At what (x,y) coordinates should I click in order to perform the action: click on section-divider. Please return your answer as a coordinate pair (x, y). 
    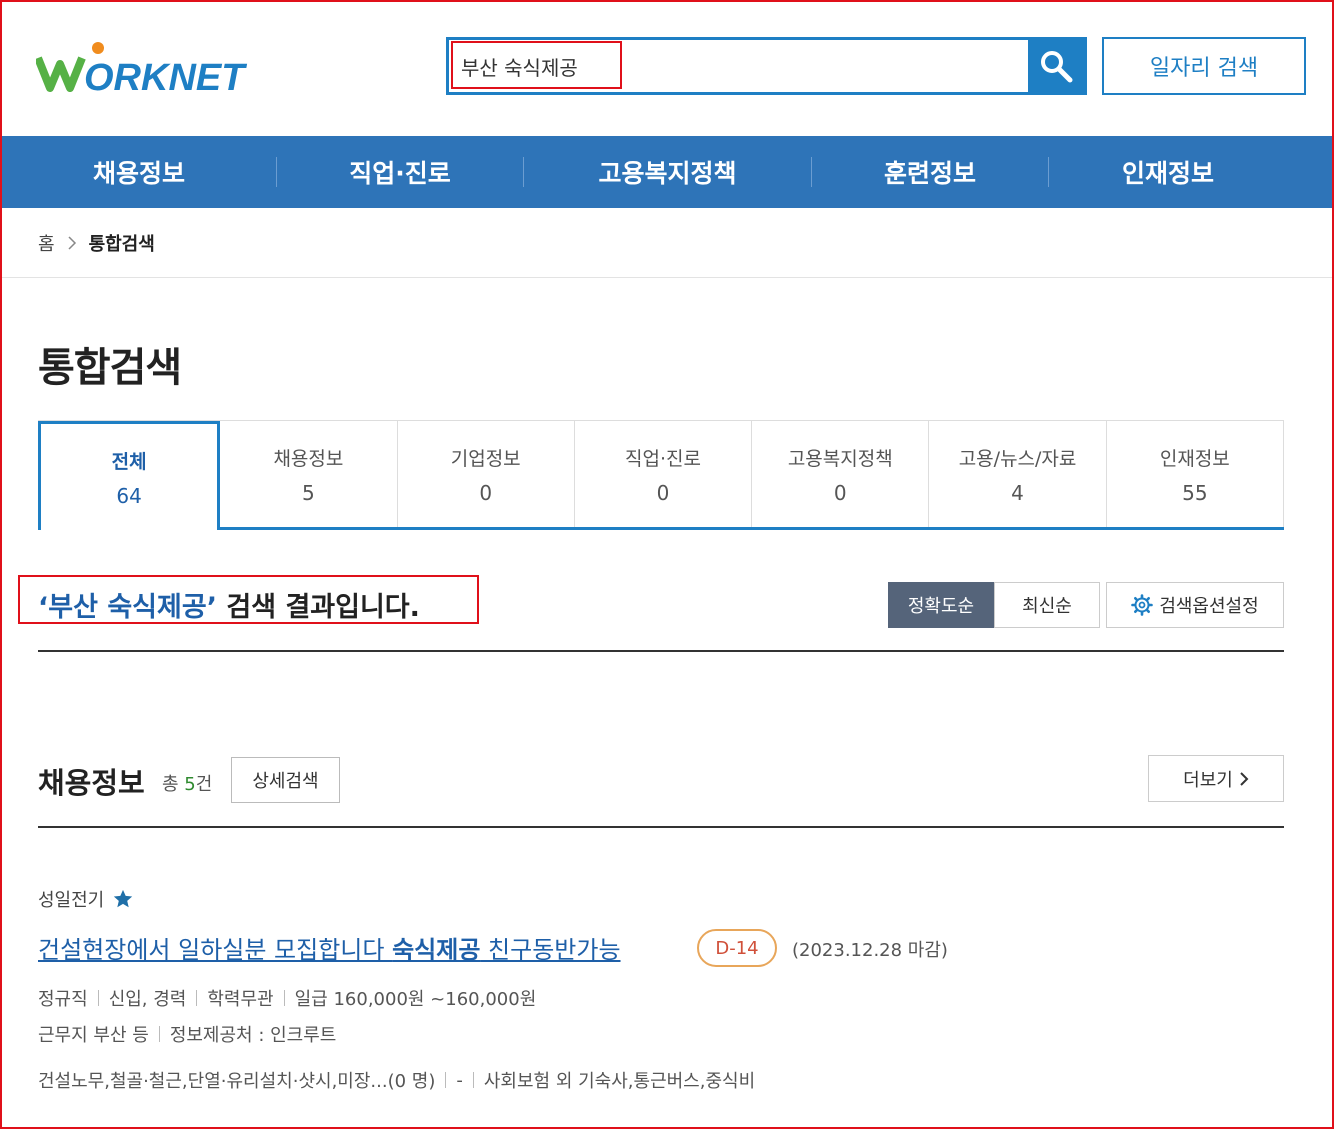
    Looking at the image, I should click on (661, 827).